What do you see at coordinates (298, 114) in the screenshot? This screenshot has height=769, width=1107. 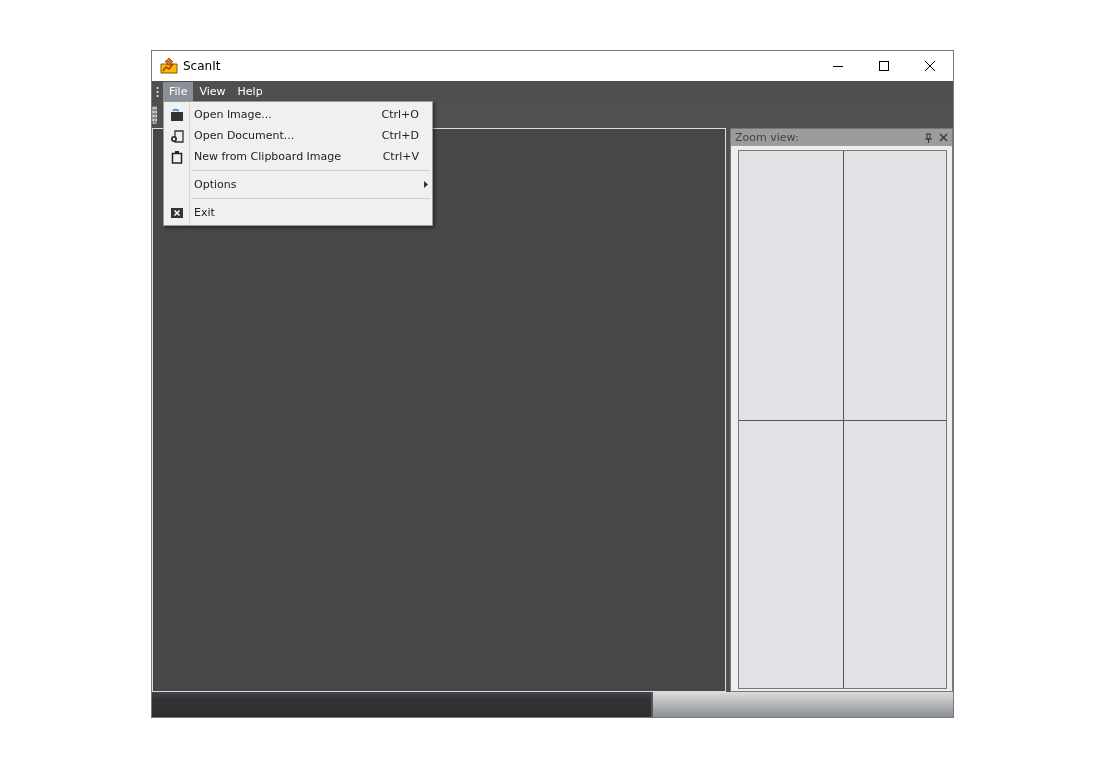 I see `menu-entry: Open Image... Ctrl+O` at bounding box center [298, 114].